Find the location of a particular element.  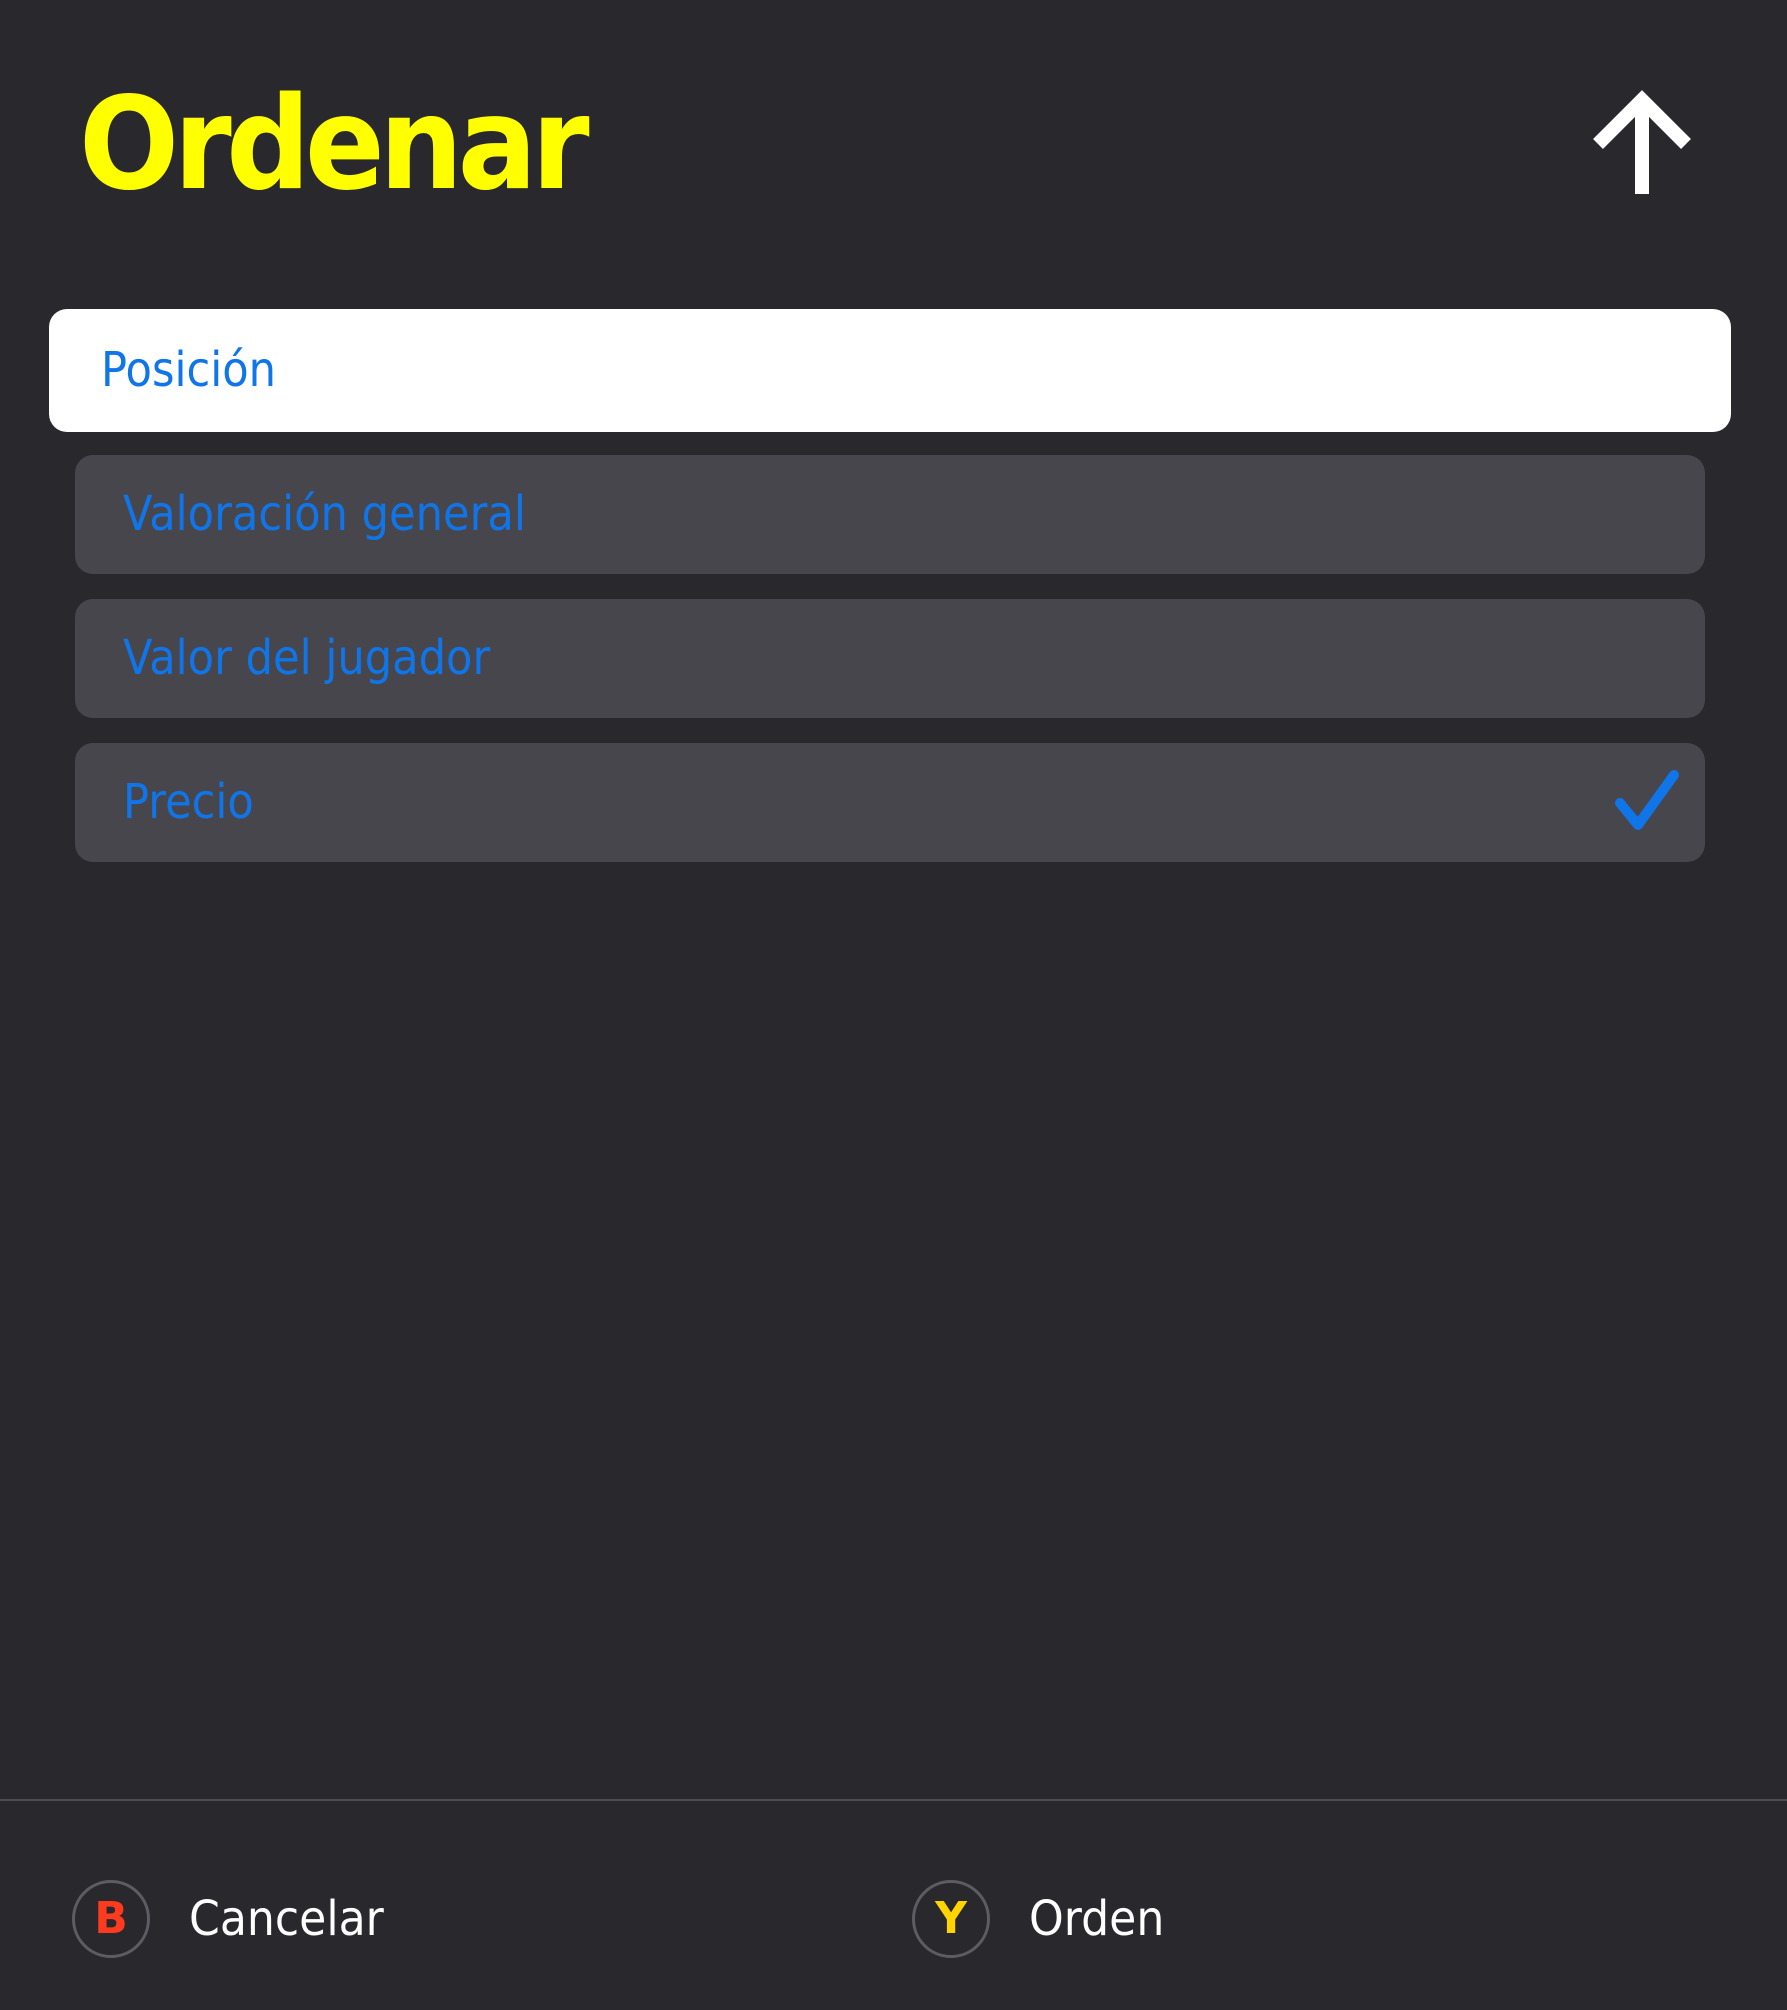

y-button-icon: Y is located at coordinates (951, 1919).